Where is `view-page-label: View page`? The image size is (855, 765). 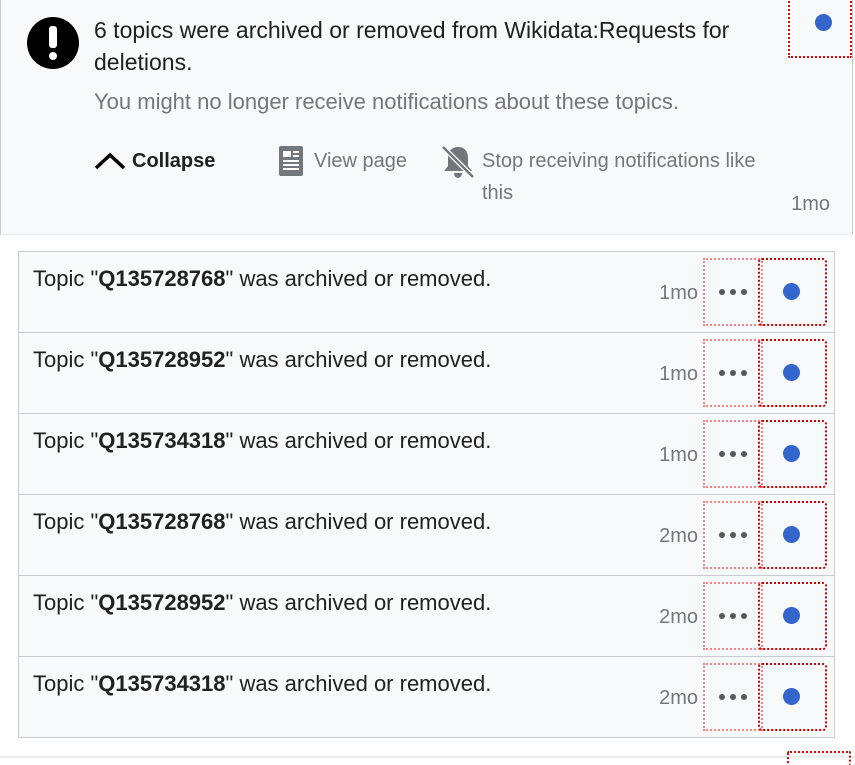
view-page-label: View page is located at coordinates (361, 160).